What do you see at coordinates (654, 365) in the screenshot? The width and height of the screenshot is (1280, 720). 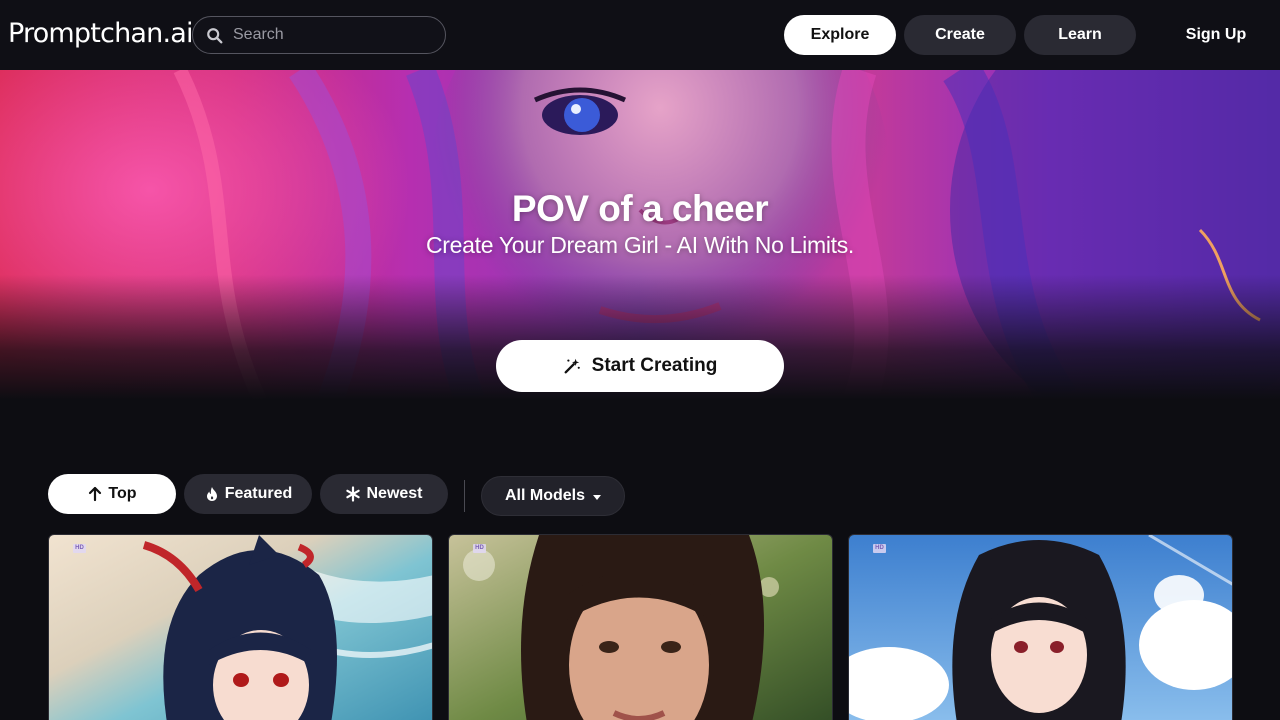 I see `start-creating-label: Start Creating` at bounding box center [654, 365].